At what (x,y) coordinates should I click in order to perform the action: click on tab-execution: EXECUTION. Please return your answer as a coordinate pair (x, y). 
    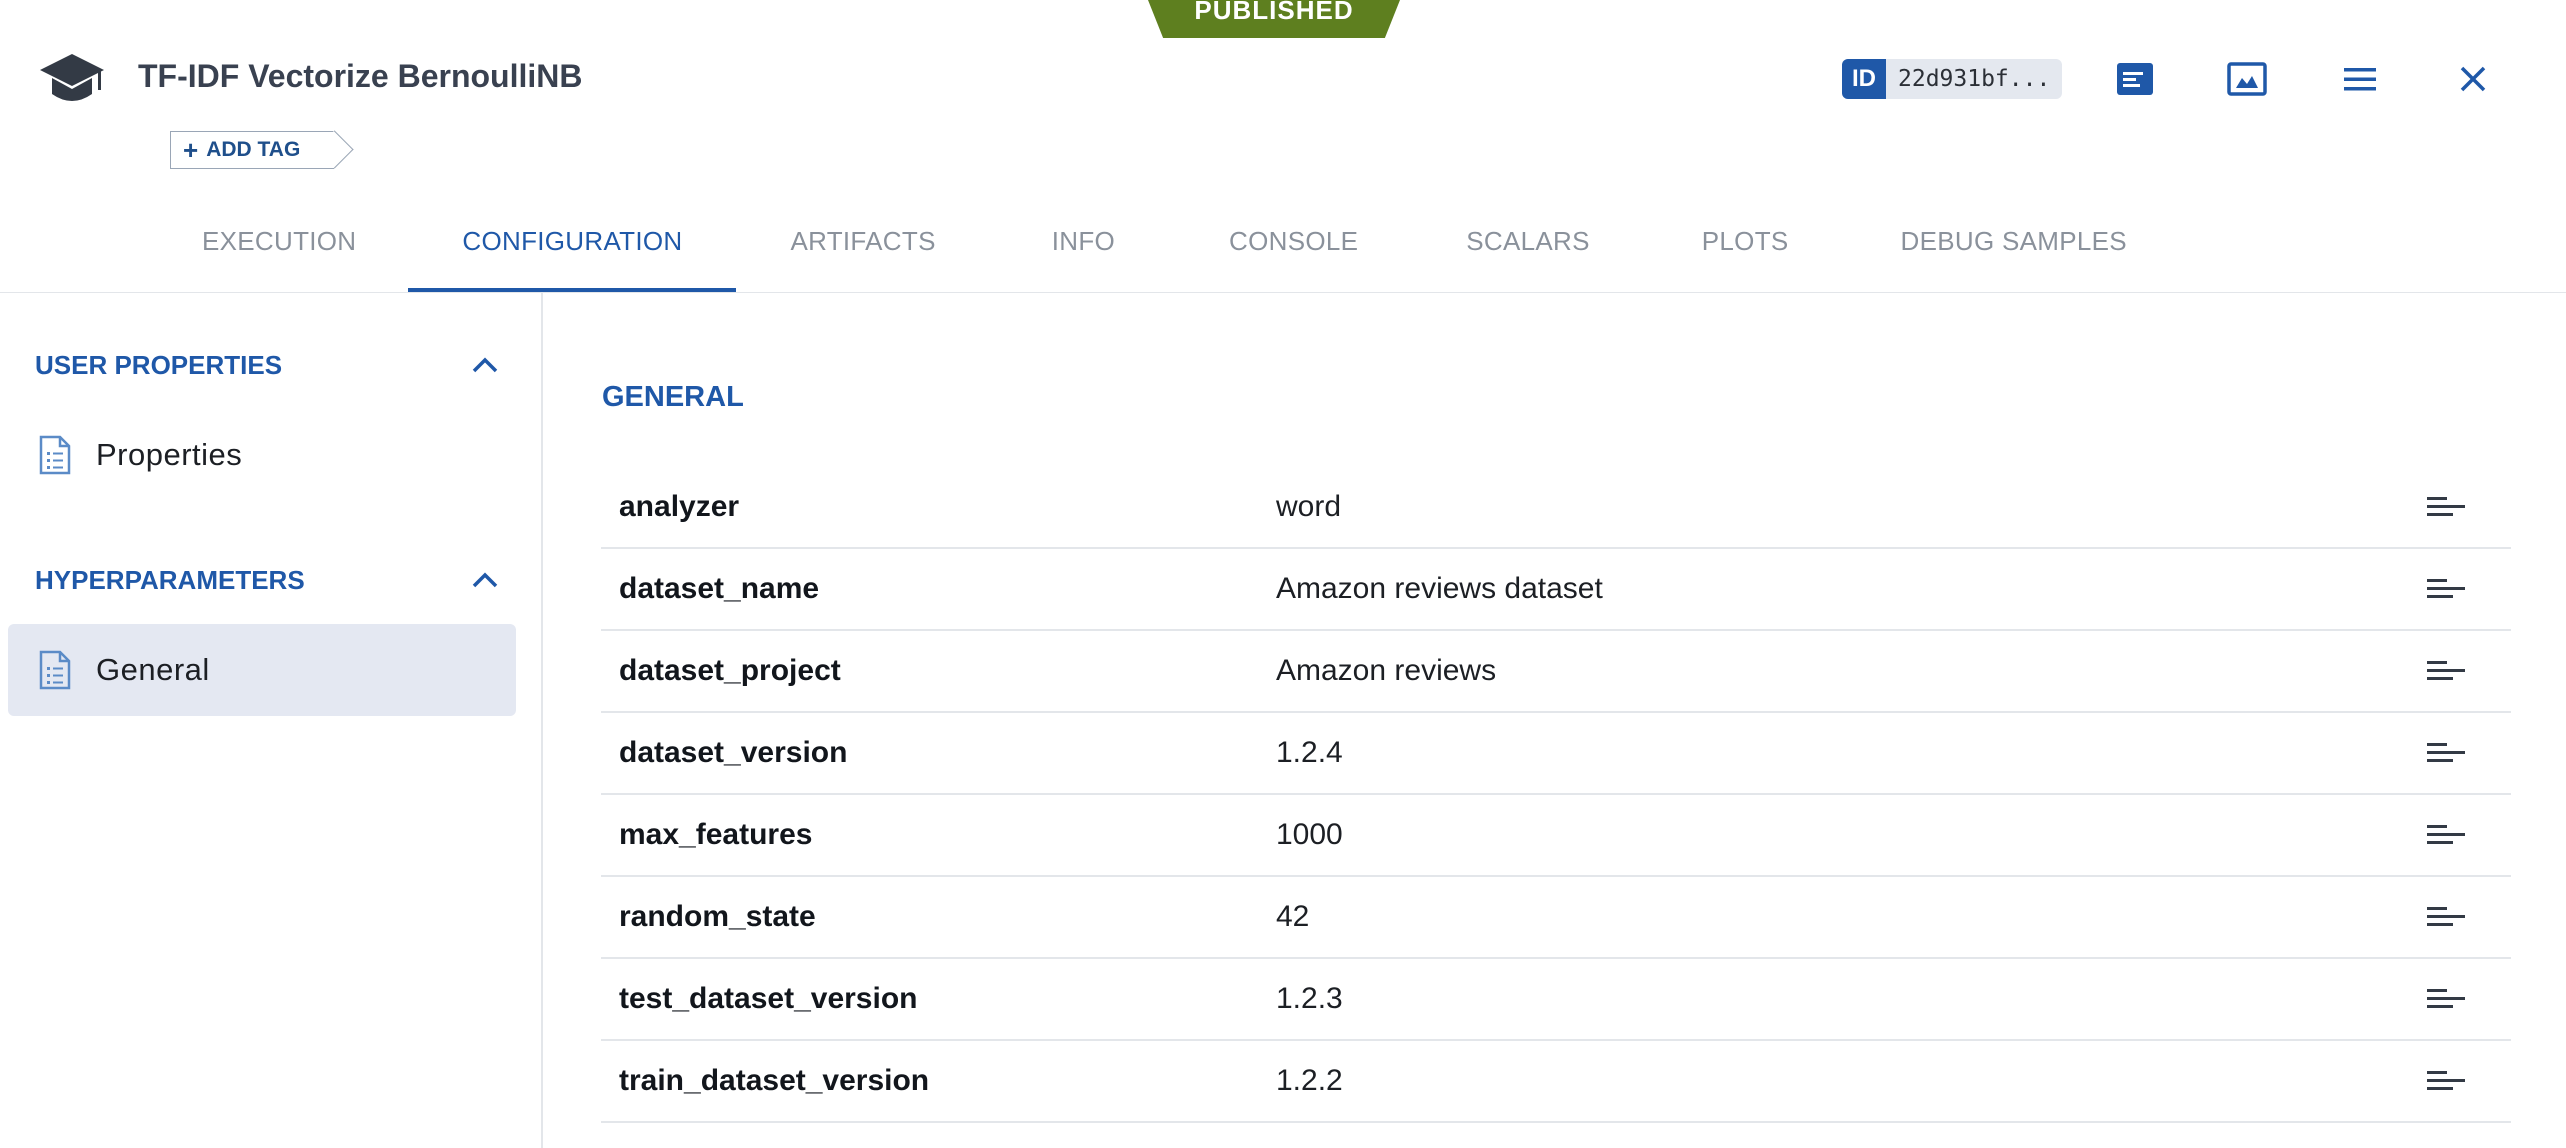
    Looking at the image, I should click on (284, 241).